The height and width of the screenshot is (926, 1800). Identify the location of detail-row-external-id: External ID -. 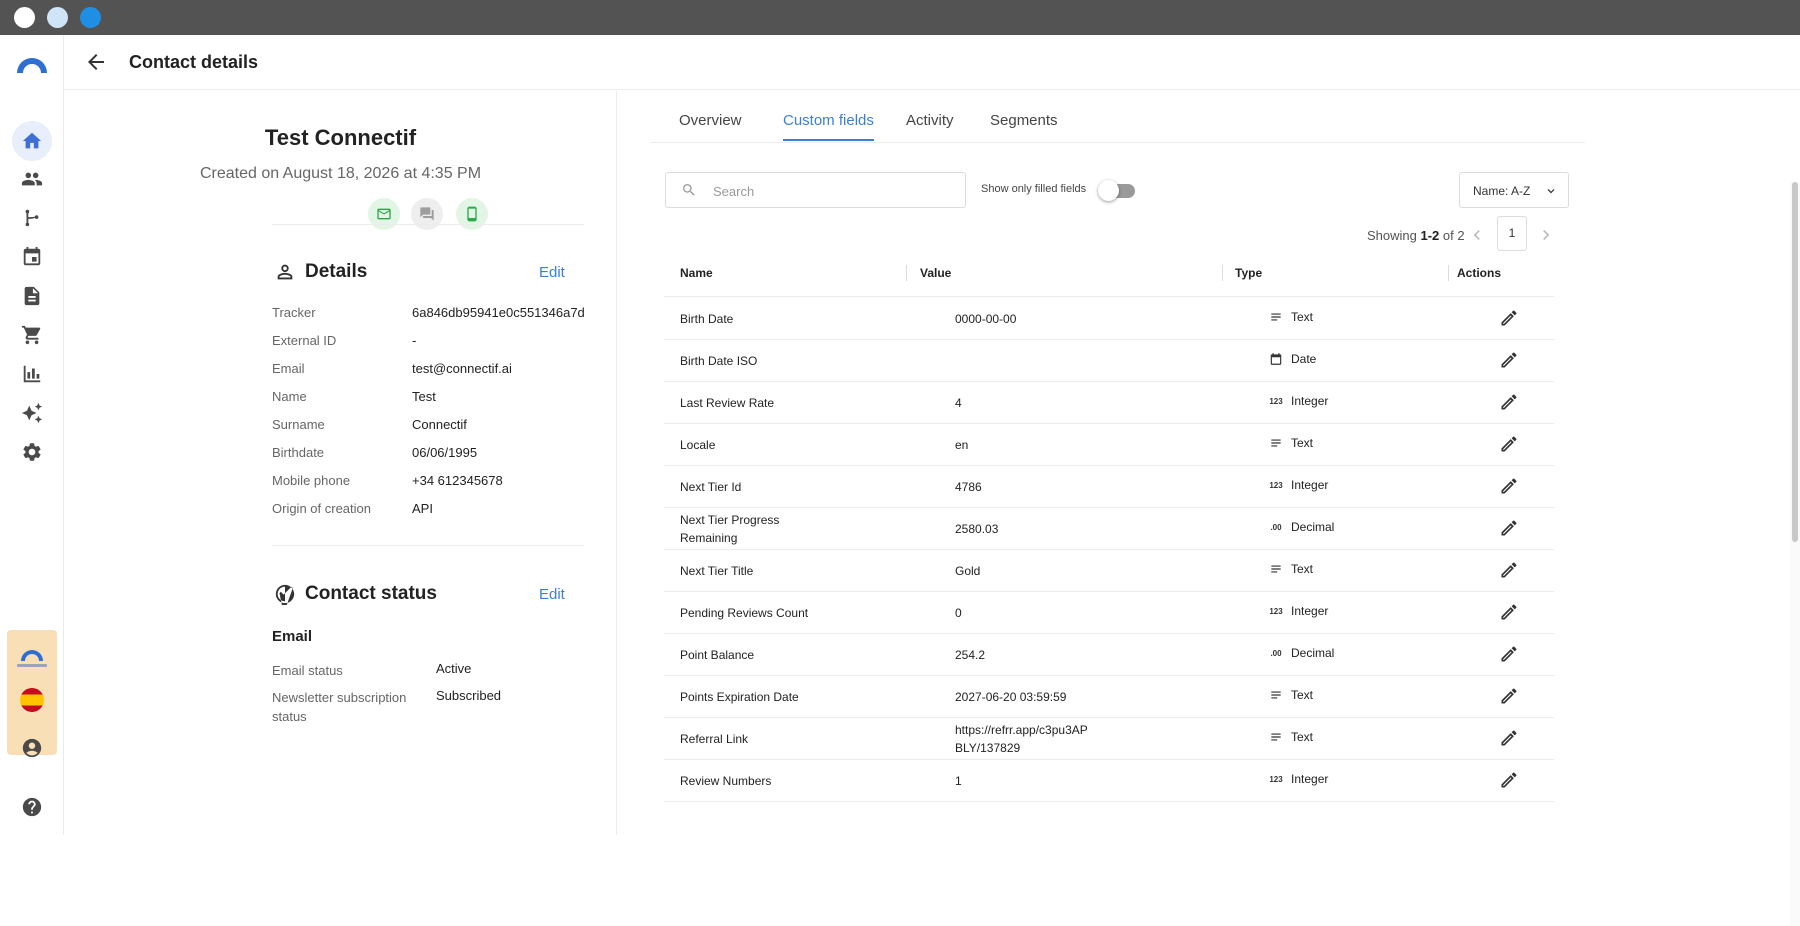
(432, 343).